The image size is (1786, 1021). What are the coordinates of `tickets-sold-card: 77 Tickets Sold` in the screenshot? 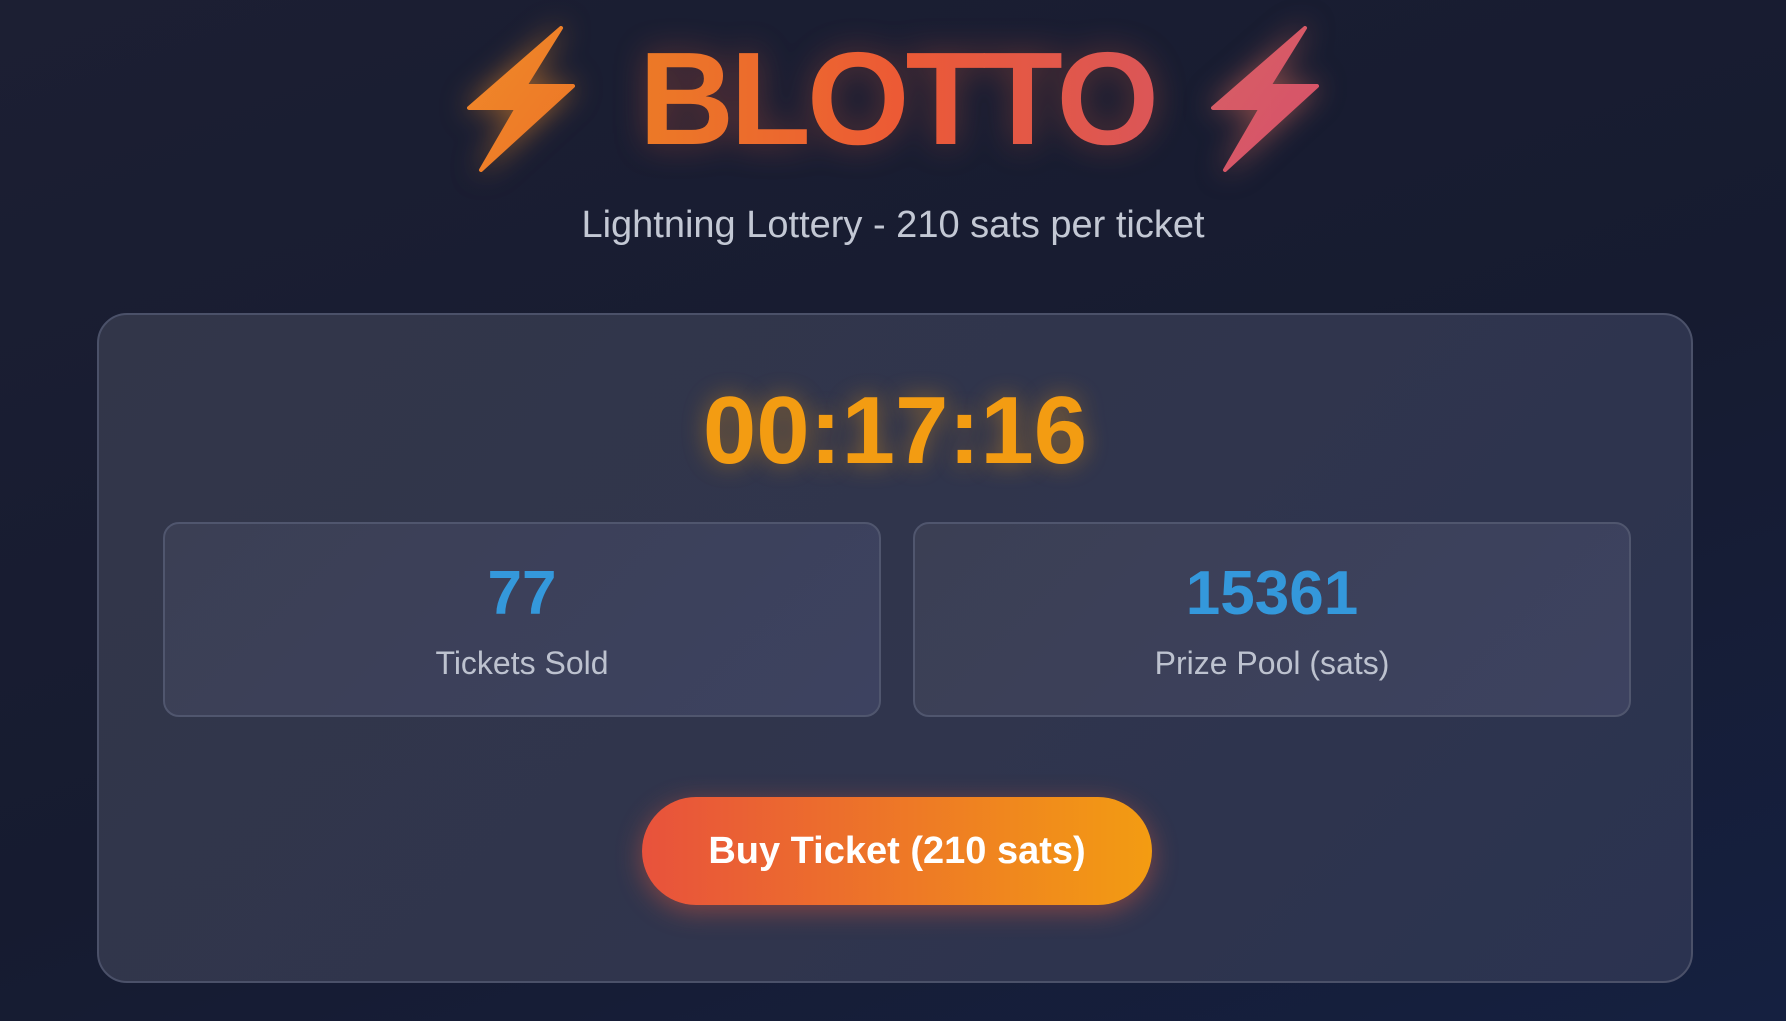 It's located at (522, 619).